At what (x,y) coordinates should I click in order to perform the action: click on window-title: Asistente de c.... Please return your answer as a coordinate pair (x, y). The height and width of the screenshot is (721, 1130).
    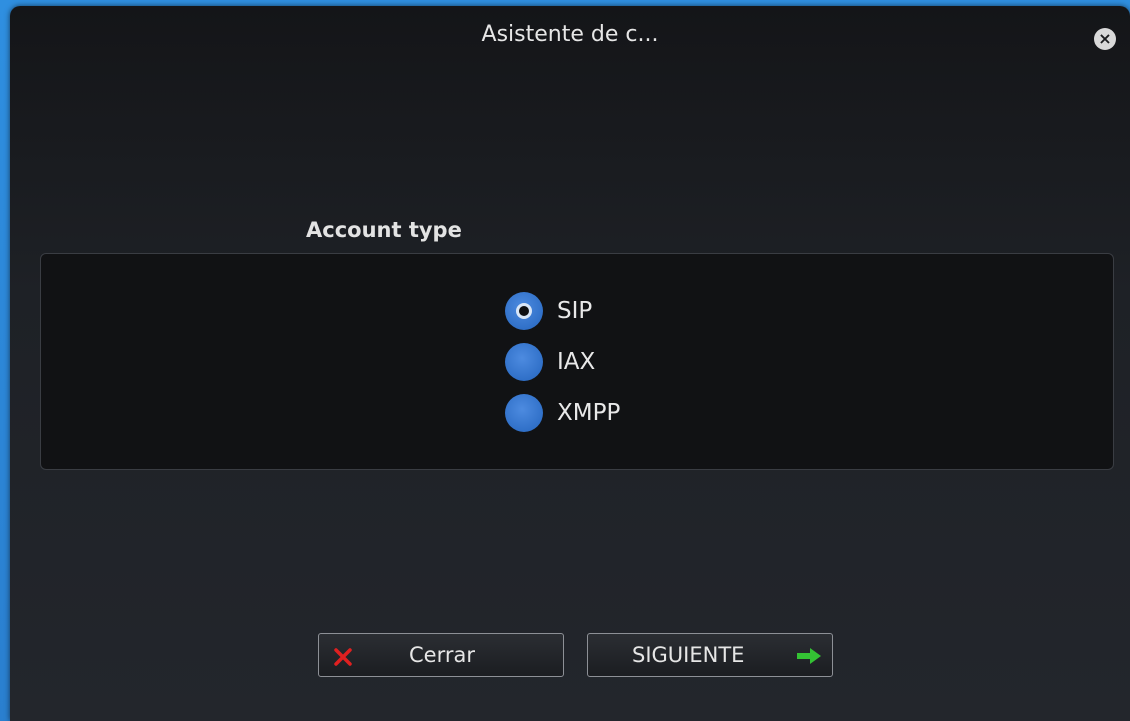
    Looking at the image, I should click on (570, 34).